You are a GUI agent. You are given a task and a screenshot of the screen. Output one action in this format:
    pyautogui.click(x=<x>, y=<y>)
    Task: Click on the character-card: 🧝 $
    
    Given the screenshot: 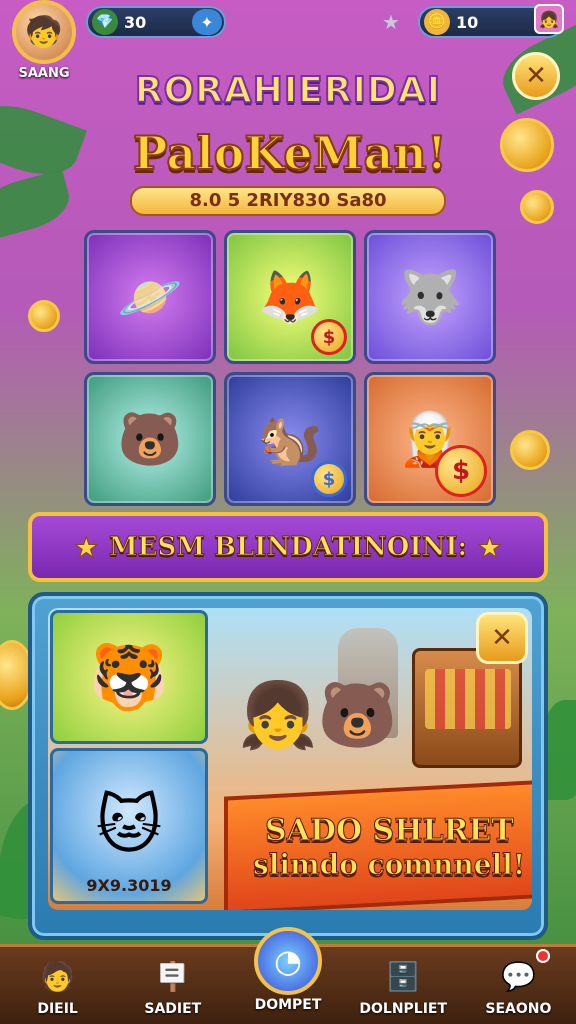 What is the action you would take?
    pyautogui.click(x=430, y=439)
    